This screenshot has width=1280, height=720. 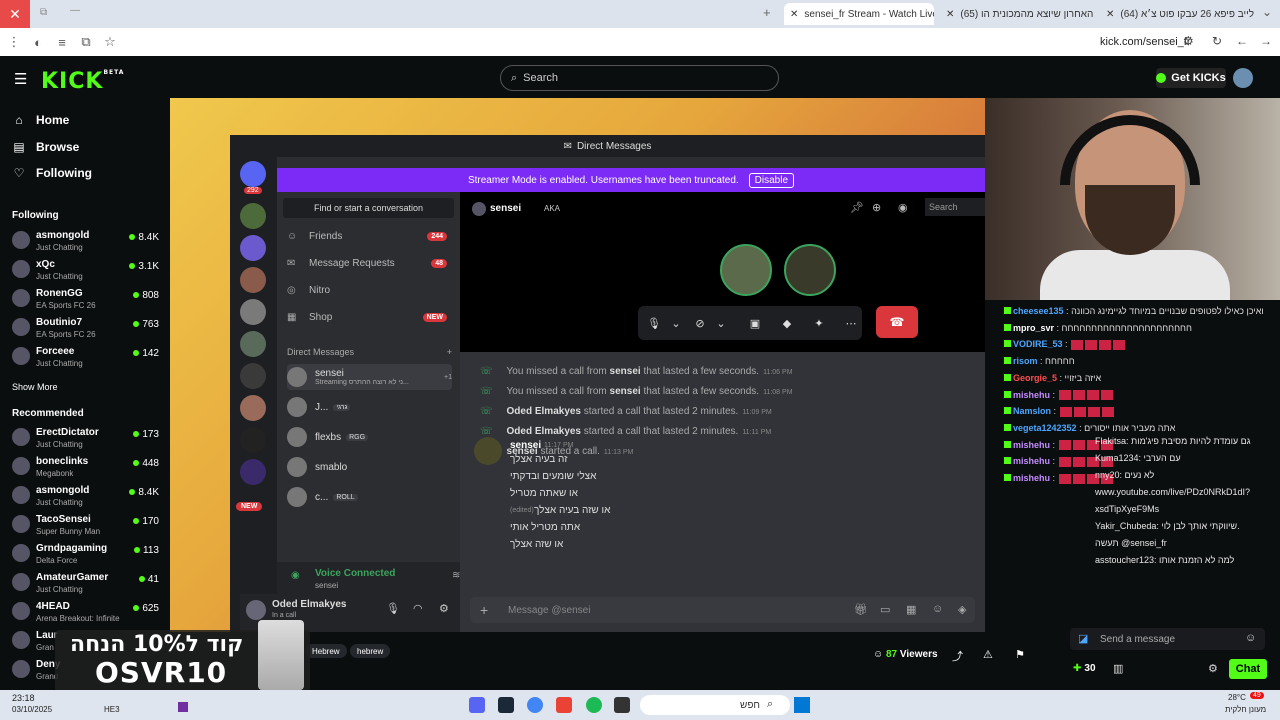 I want to click on add-friend-icon: ⊕, so click(x=876, y=207).